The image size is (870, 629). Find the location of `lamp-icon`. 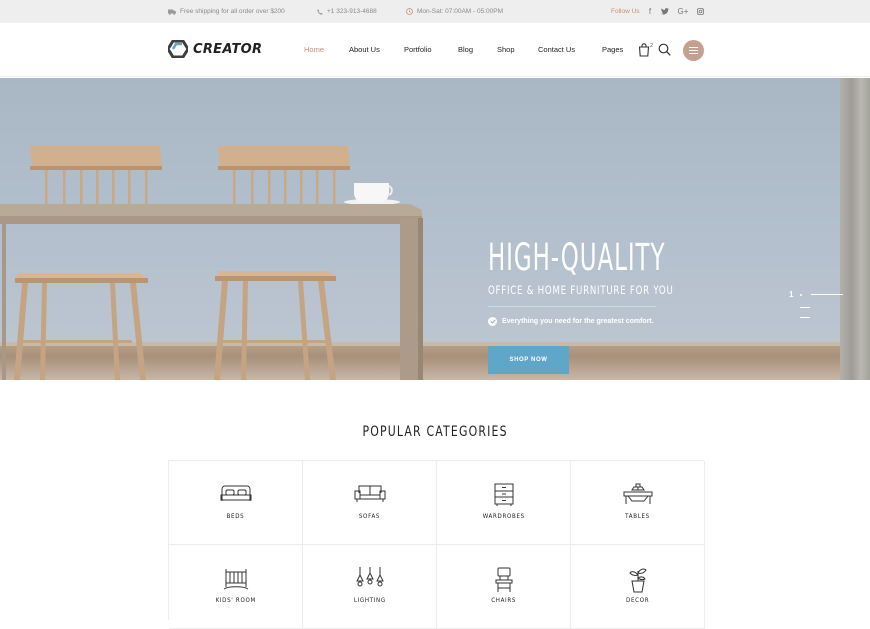

lamp-icon is located at coordinates (369, 577).